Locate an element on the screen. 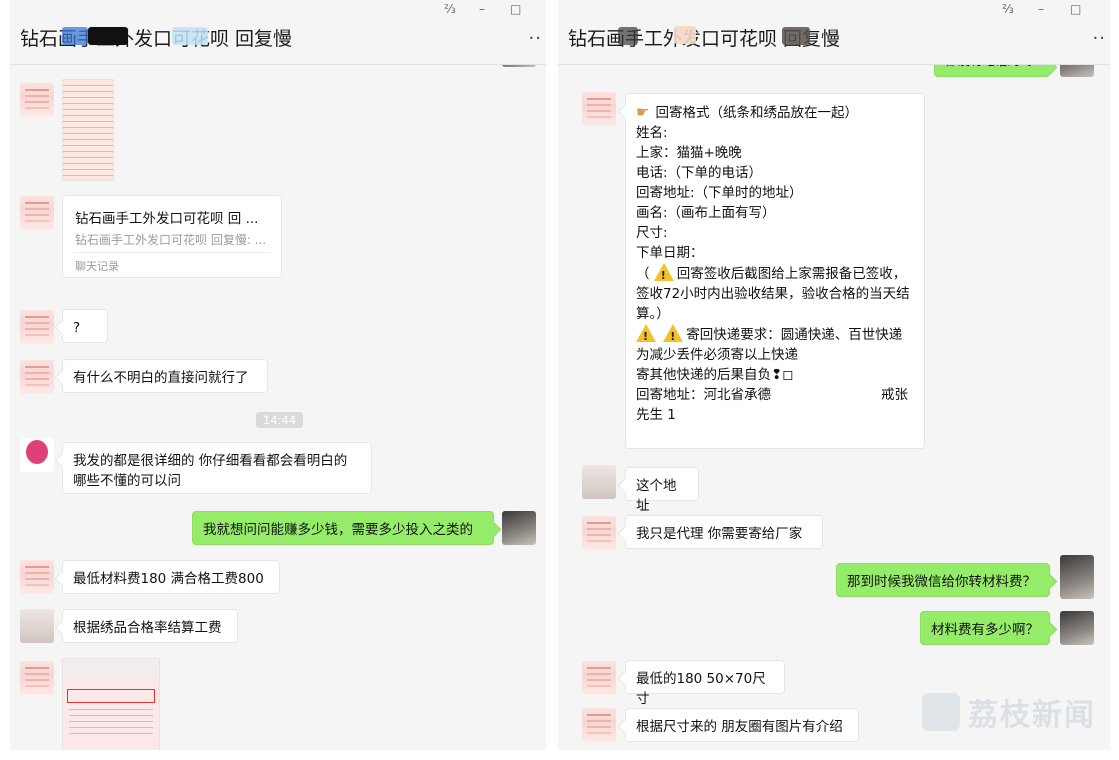  message-bubble: 我发的都是很详细的 你仔细看看都会看明白的 哪些不懂的可以问 is located at coordinates (217, 468).